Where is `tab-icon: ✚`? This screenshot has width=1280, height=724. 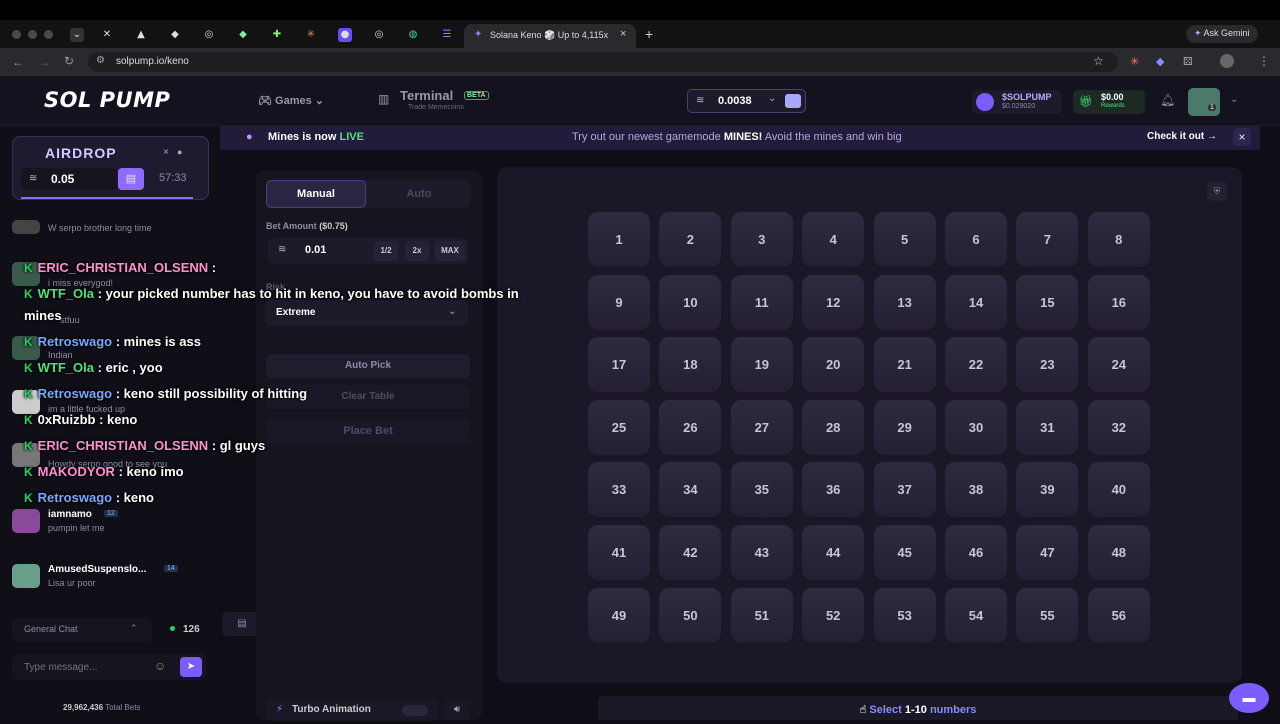
tab-icon: ✚ is located at coordinates (277, 35).